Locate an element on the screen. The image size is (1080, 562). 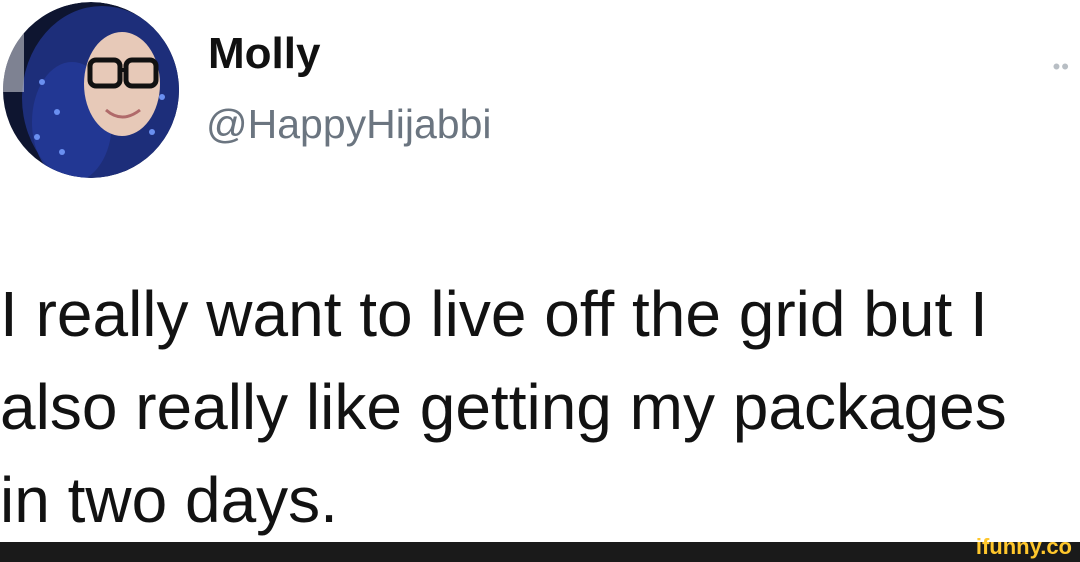
avatar is located at coordinates (91, 90).